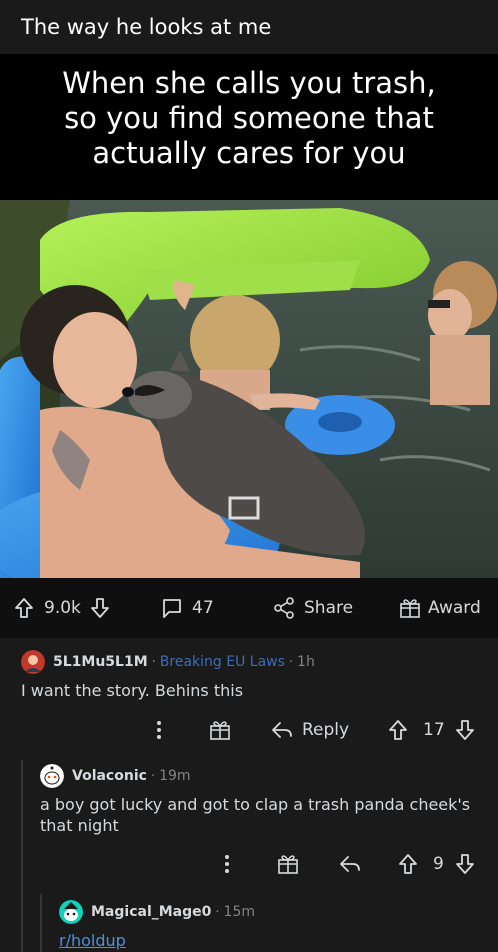  Describe the element at coordinates (249, 153) in the screenshot. I see `meme-caption-line-3: actually cares for you` at that location.